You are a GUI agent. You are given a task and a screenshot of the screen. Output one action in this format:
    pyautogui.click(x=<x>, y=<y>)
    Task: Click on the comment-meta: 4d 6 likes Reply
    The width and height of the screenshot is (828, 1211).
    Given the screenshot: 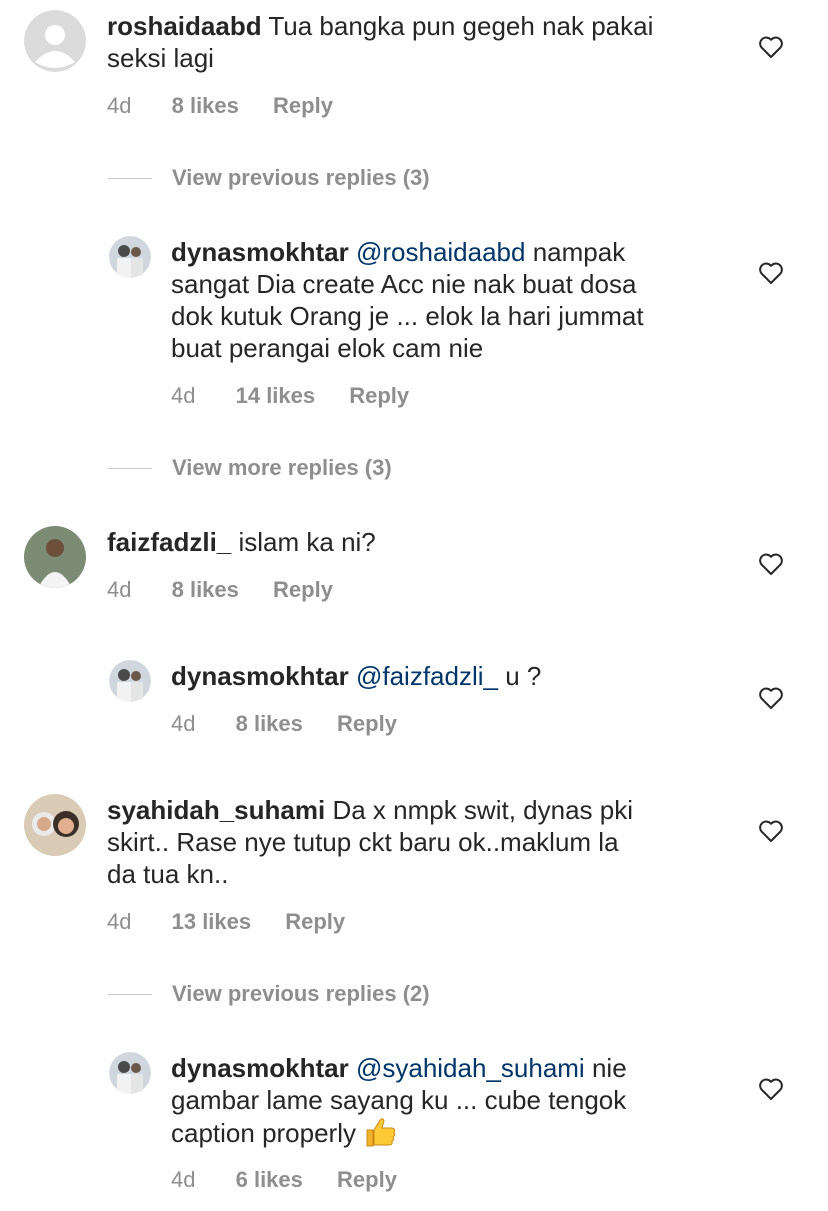 What is the action you would take?
    pyautogui.click(x=298, y=1180)
    